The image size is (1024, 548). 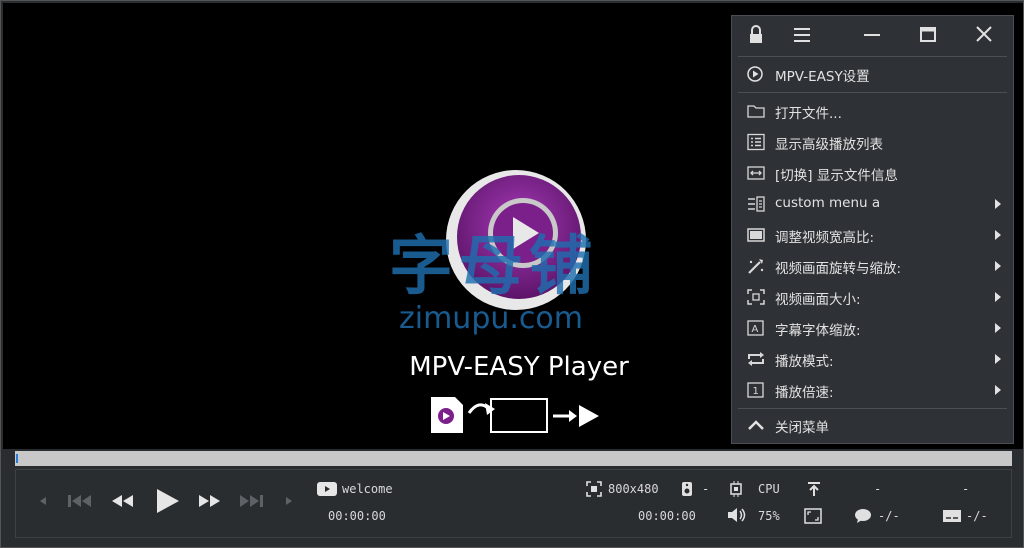 I want to click on minimize-icon, so click(x=872, y=35).